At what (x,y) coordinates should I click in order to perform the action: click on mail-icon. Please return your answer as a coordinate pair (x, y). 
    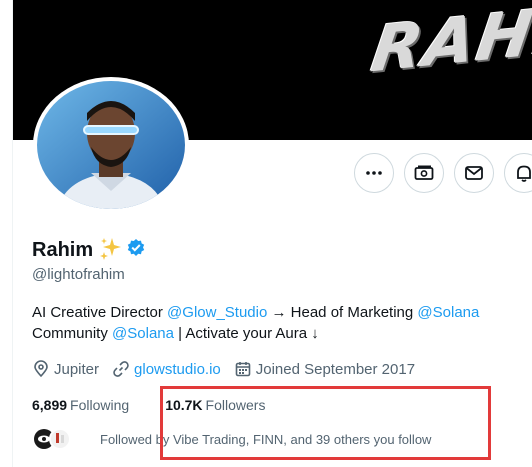
    Looking at the image, I should click on (474, 173).